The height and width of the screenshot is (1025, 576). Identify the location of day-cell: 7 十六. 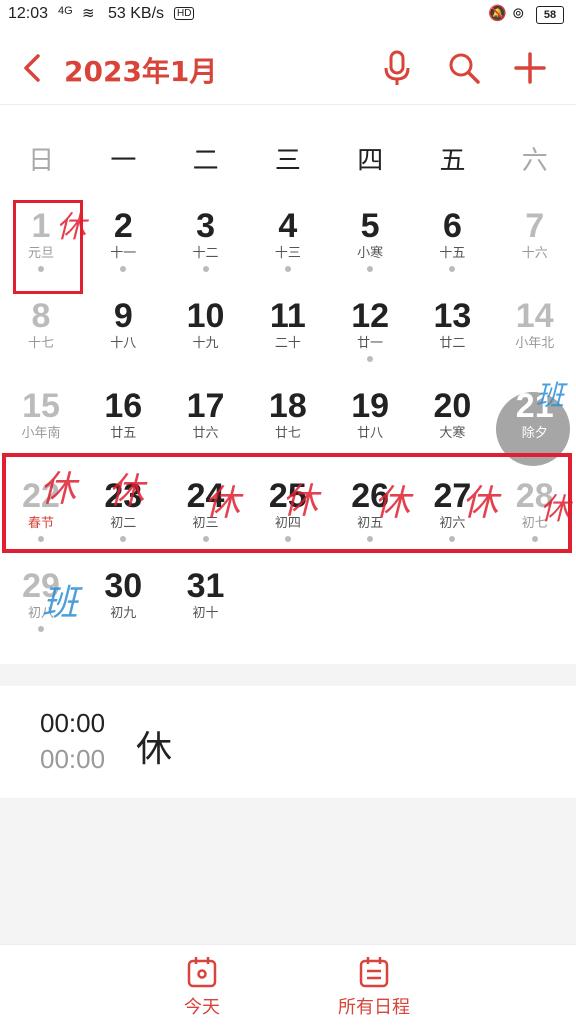
(535, 235).